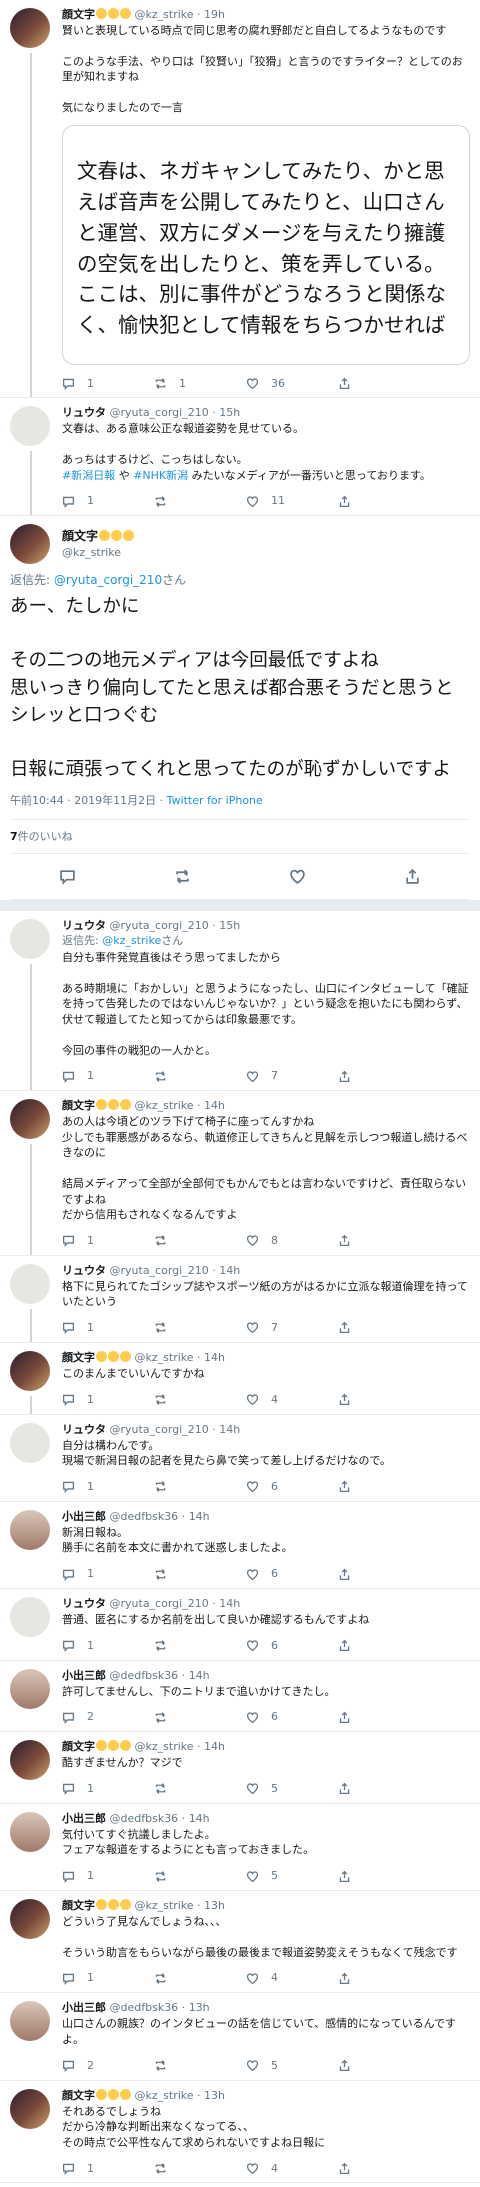  Describe the element at coordinates (292, 1076) in the screenshot. I see `like-button: 7` at that location.